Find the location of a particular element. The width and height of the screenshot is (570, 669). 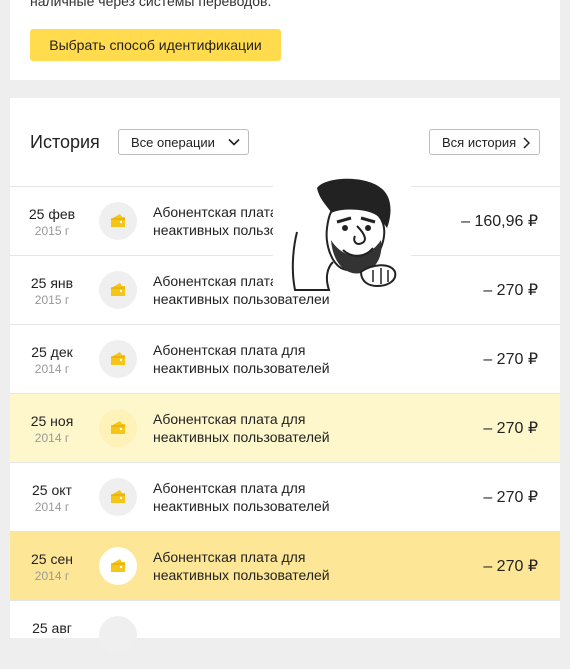

meme-drawing is located at coordinates (344, 234).